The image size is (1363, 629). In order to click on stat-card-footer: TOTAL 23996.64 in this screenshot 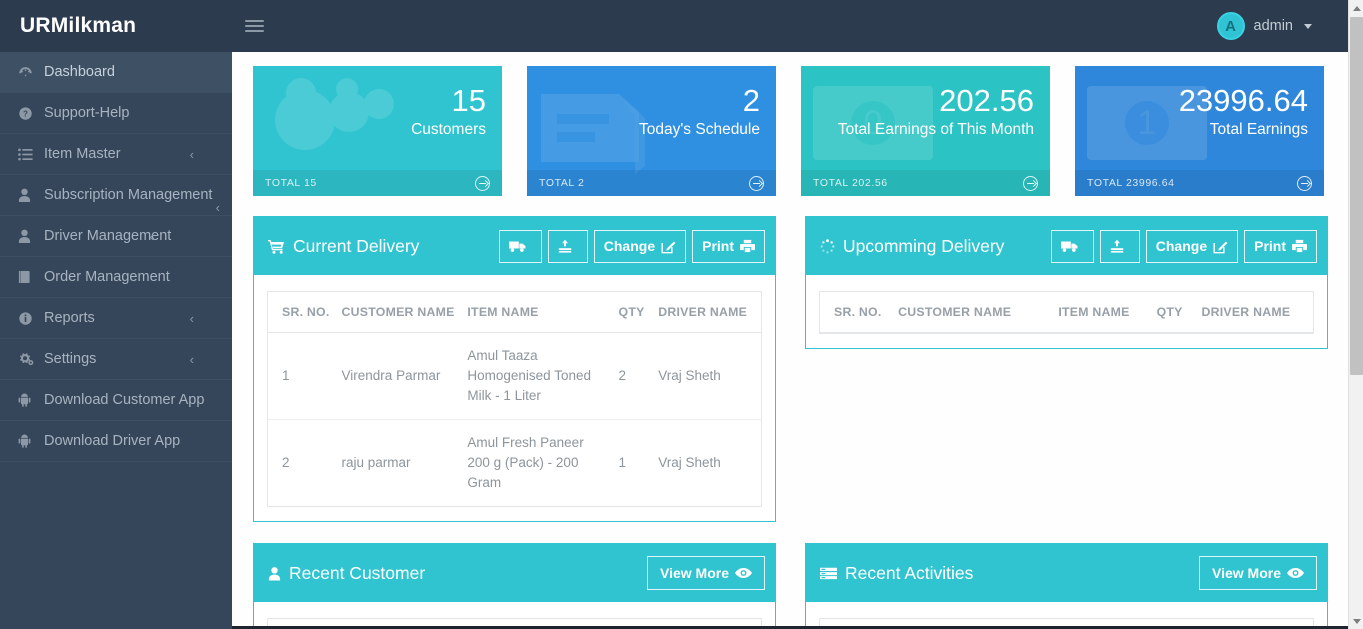, I will do `click(1199, 183)`.